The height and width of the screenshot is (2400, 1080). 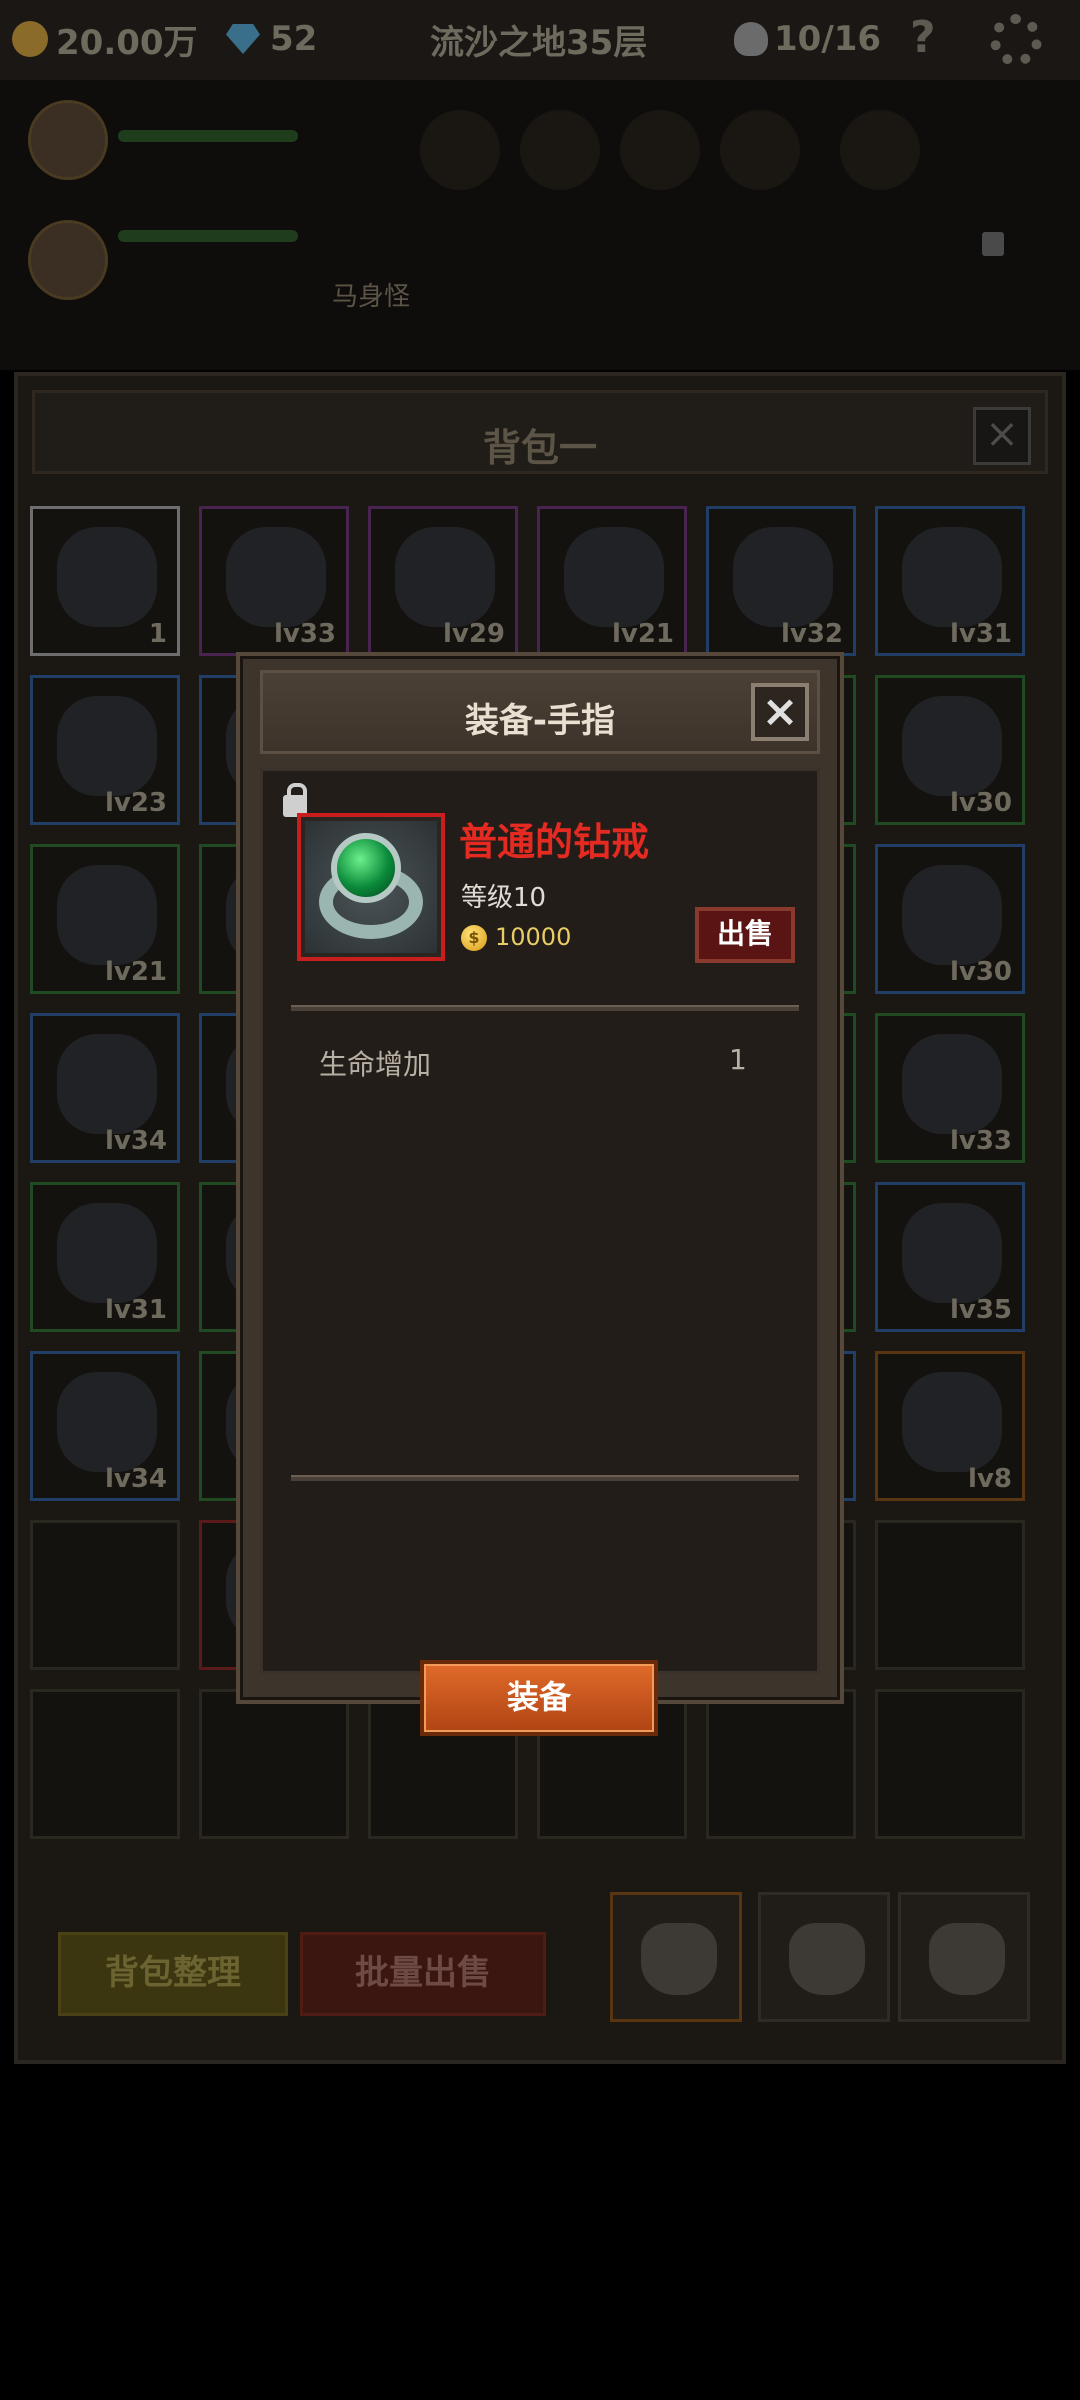 I want to click on item-price: 10000, so click(x=533, y=937).